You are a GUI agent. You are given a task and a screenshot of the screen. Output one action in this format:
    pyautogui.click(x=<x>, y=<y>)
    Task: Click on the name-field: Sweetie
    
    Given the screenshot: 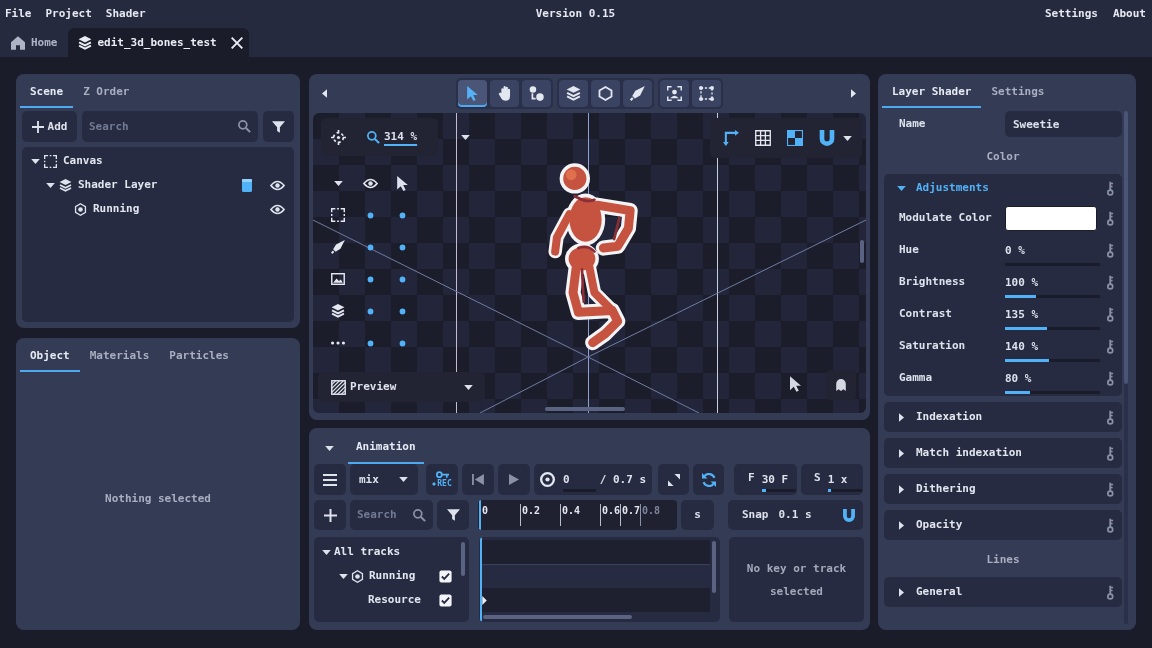 What is the action you would take?
    pyautogui.click(x=1063, y=124)
    